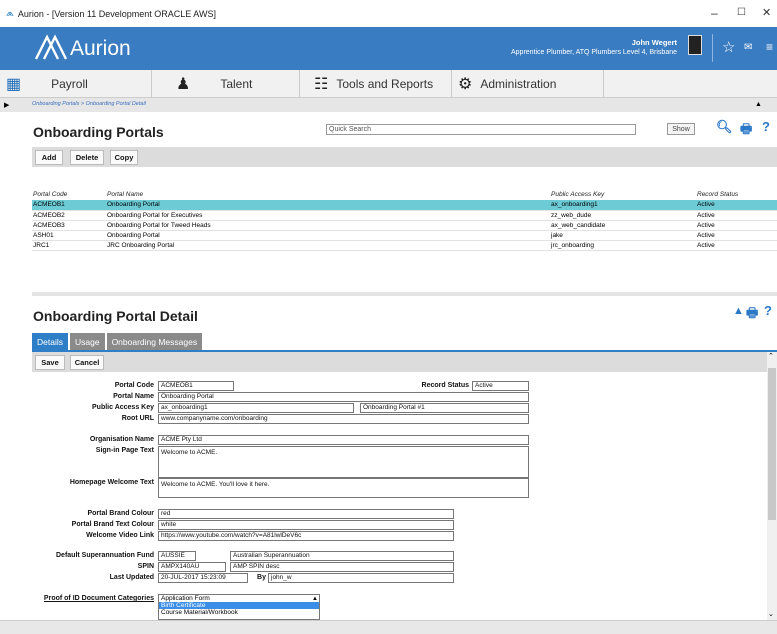 This screenshot has width=777, height=634. I want to click on maximize-button: ☐, so click(741, 12).